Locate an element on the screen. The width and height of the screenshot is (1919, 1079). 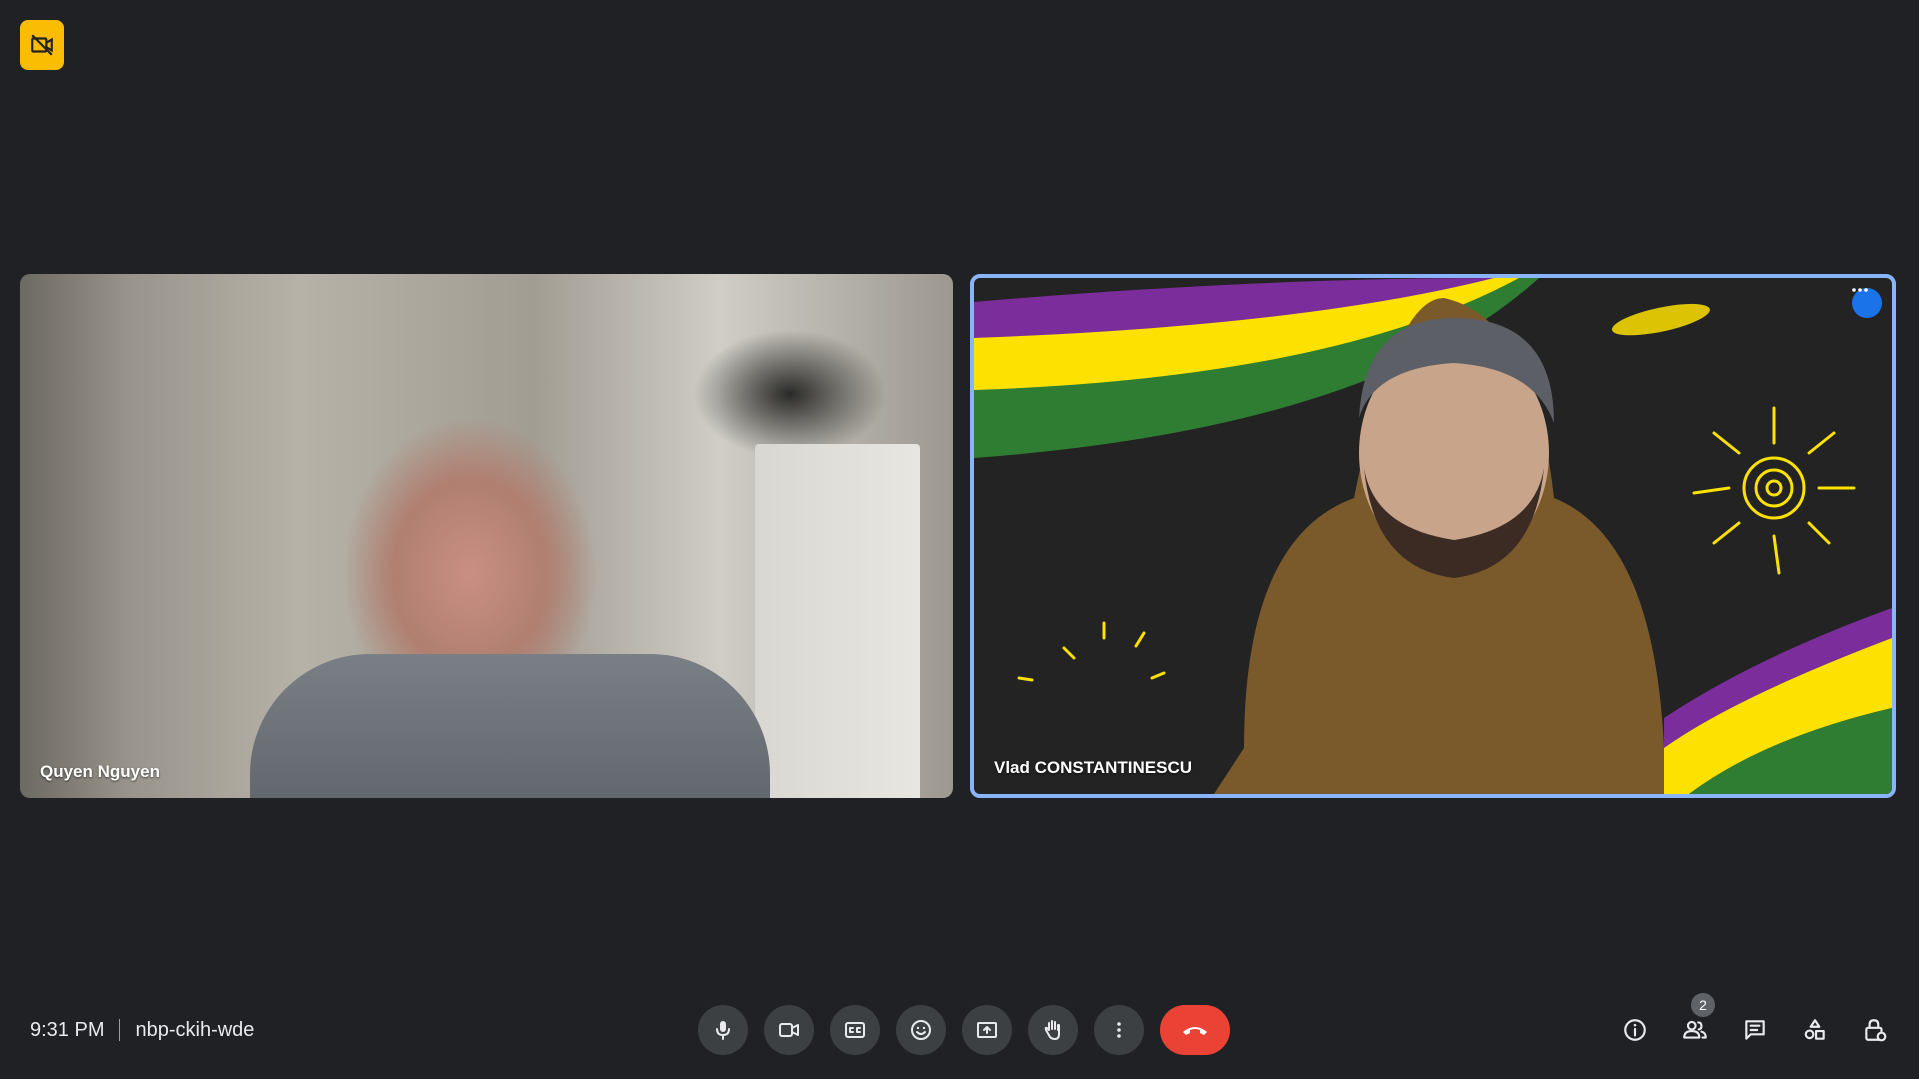
side-controls: 2 is located at coordinates (1755, 1024).